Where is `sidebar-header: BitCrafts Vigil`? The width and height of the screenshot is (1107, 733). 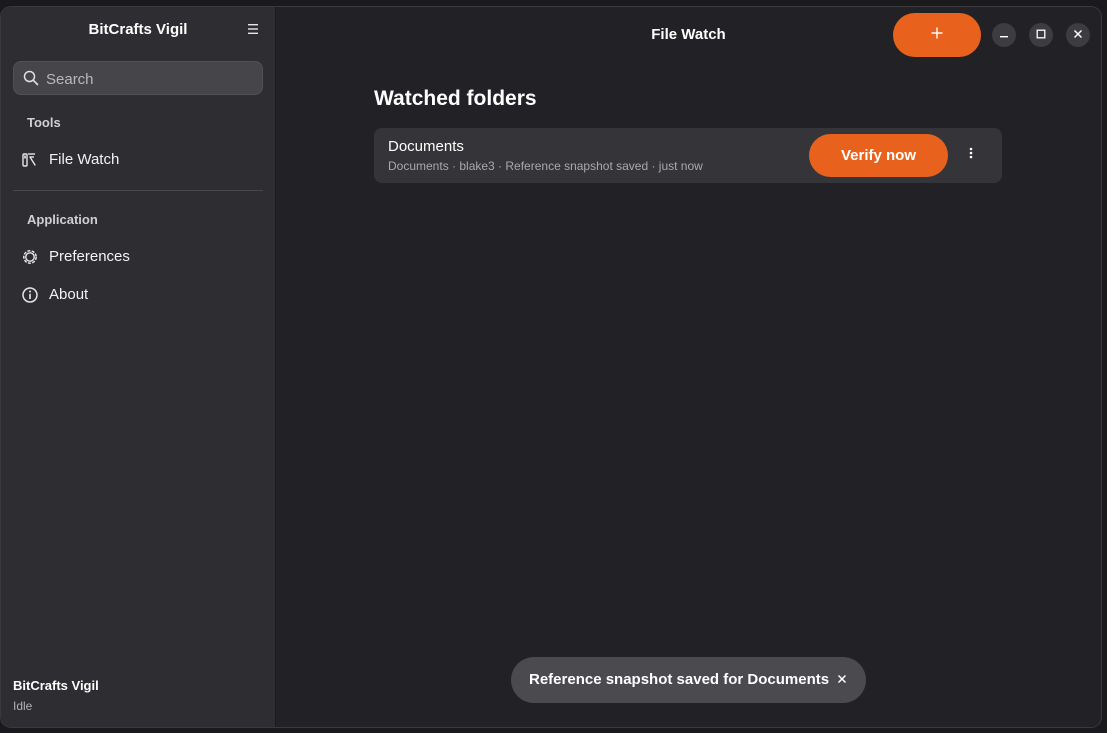
sidebar-header: BitCrafts Vigil is located at coordinates (138, 30).